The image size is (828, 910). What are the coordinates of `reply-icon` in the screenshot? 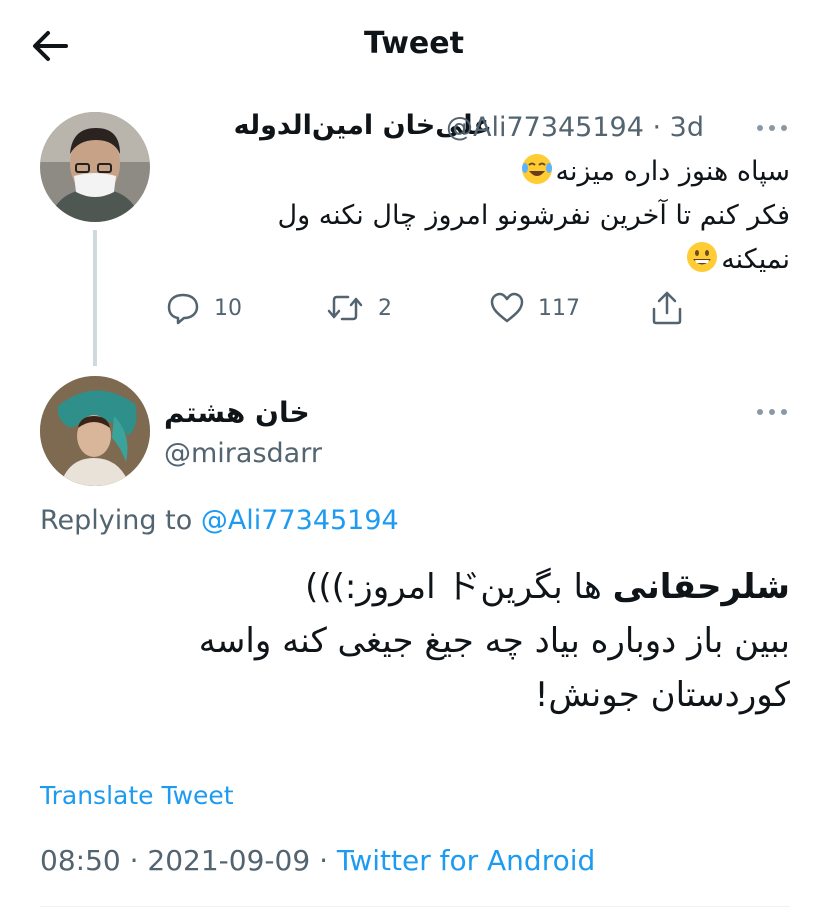 It's located at (183, 309).